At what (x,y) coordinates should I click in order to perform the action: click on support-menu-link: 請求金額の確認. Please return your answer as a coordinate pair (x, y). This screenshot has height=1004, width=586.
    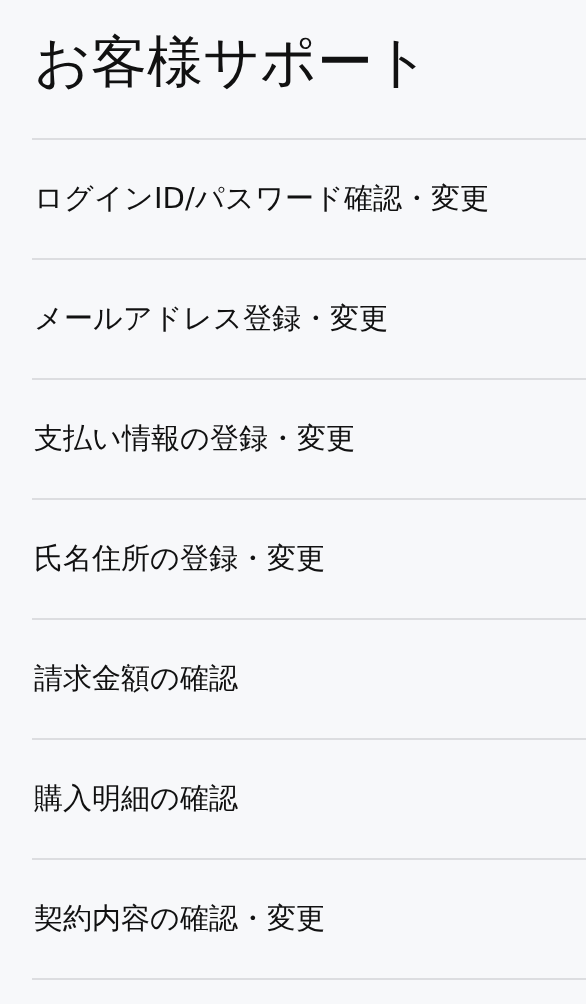
    Looking at the image, I should click on (135, 679).